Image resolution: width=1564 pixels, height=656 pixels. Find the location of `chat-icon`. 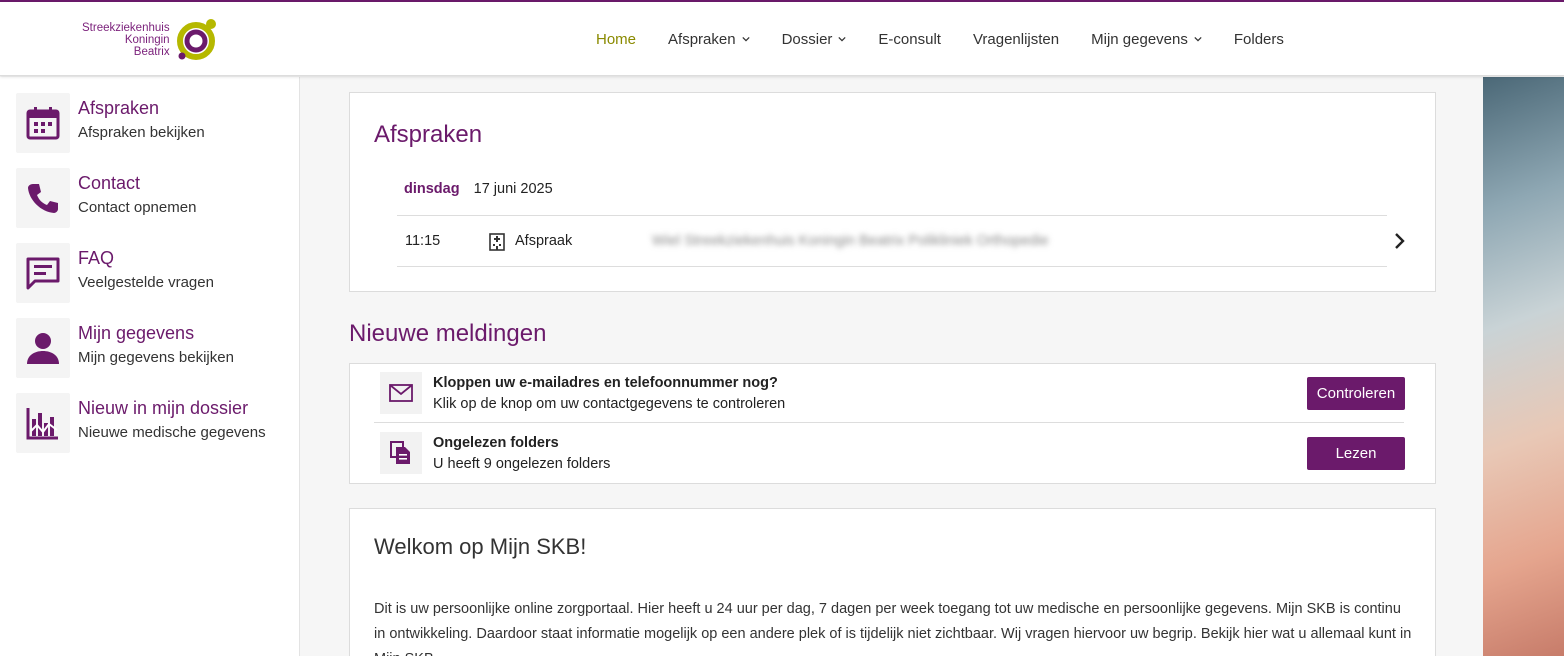

chat-icon is located at coordinates (43, 273).